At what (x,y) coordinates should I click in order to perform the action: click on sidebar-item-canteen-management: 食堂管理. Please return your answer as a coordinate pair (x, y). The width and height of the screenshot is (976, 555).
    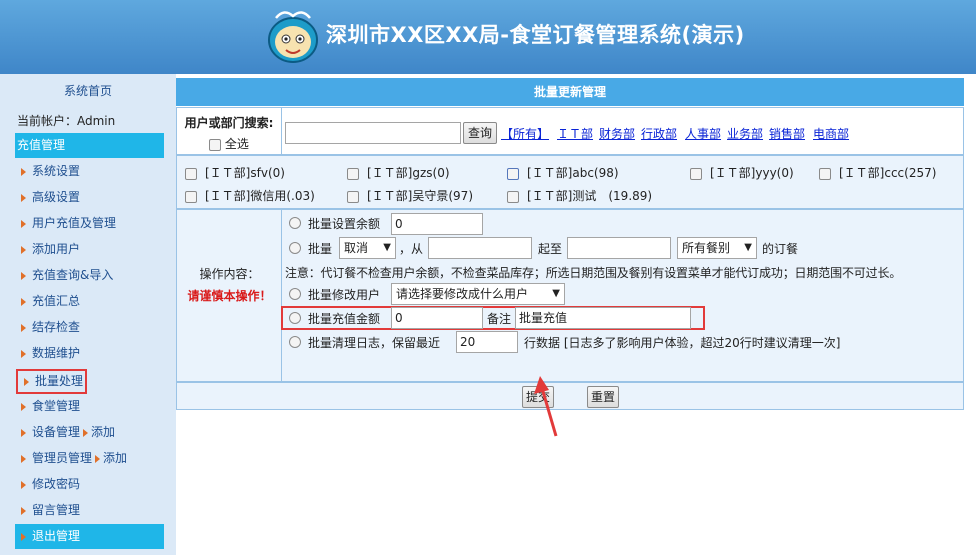
    Looking at the image, I should click on (89, 406).